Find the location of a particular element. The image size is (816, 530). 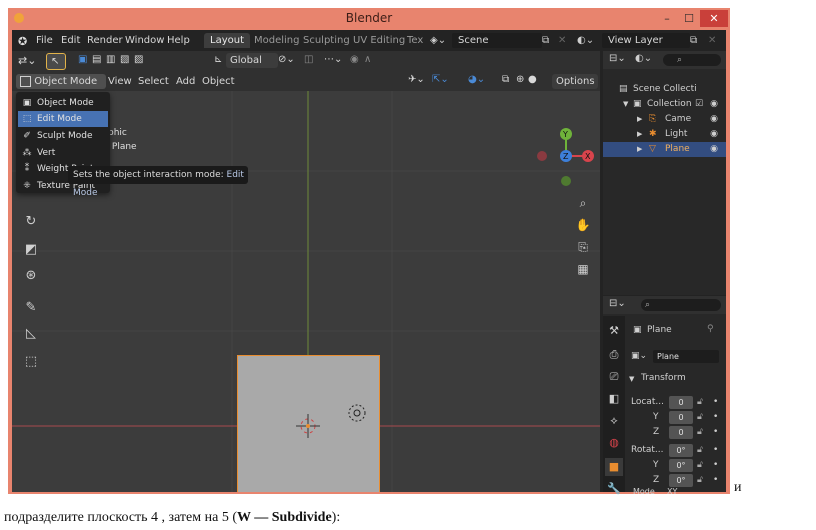

outliner-row: ▶ ✱ Light ◉ is located at coordinates (664, 134).